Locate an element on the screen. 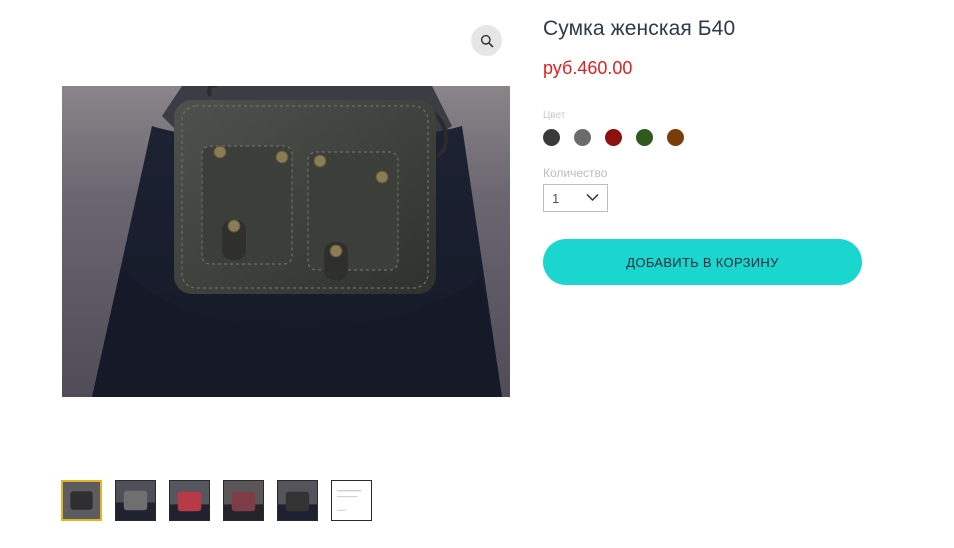 This screenshot has width=954, height=548. zoom-button is located at coordinates (486, 40).